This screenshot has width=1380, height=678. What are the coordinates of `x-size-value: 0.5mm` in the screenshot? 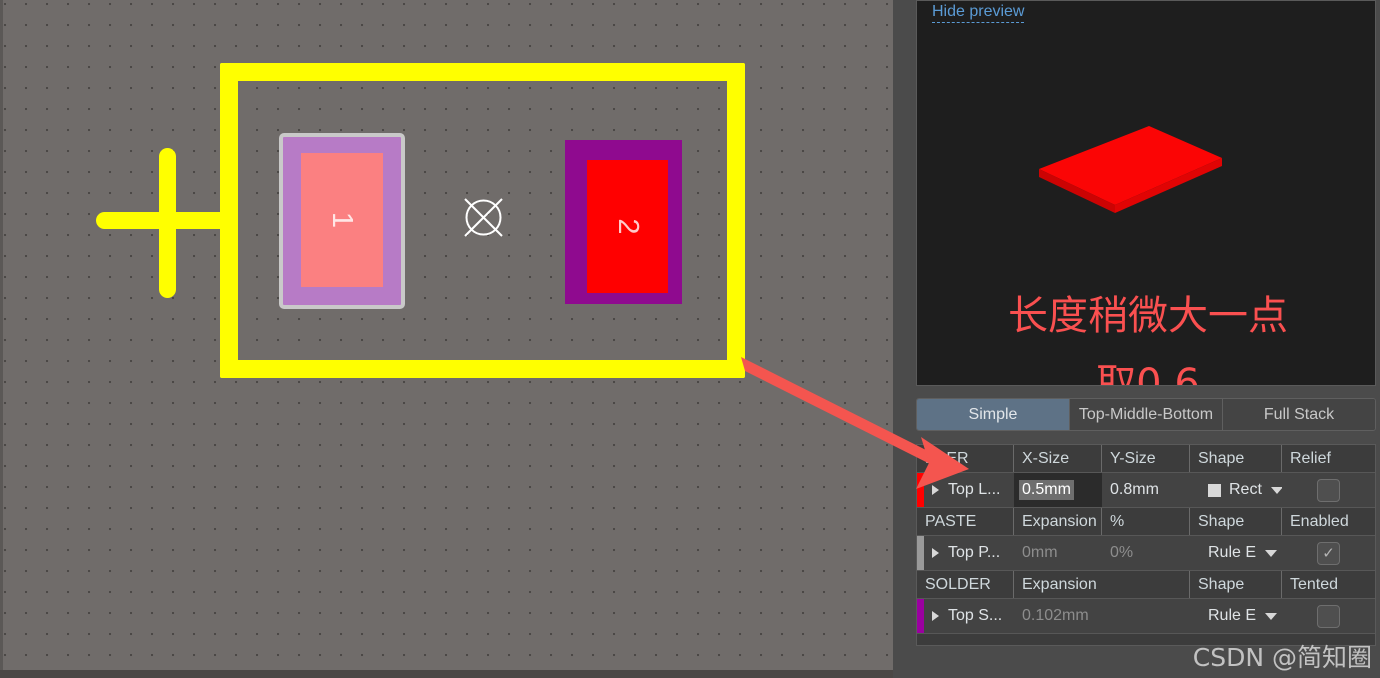 It's located at (1046, 490).